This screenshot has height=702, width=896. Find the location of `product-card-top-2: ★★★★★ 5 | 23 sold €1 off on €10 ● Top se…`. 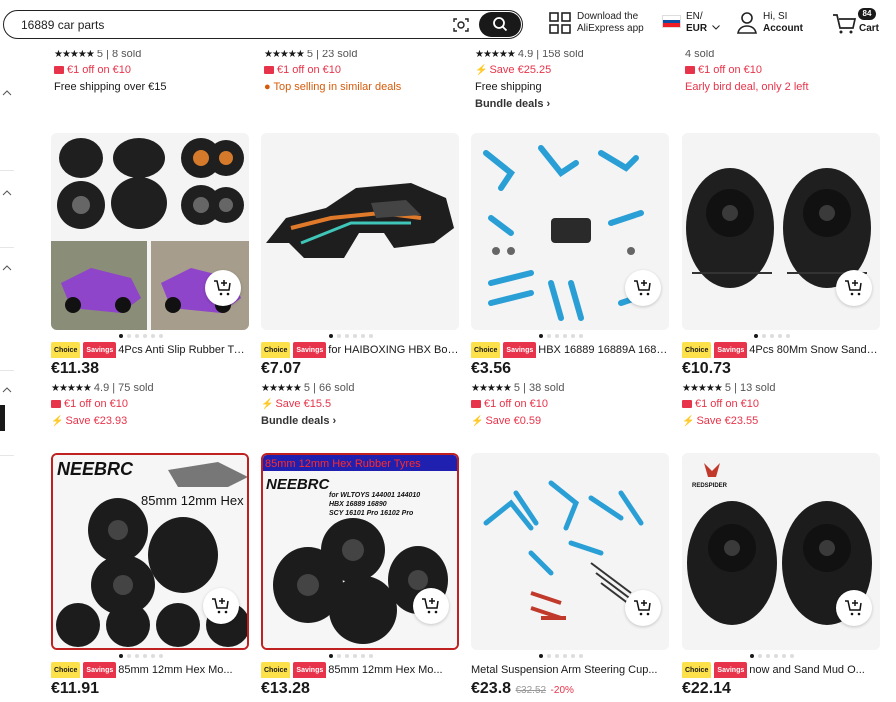

product-card-top-2: ★★★★★ 5 | 23 sold €1 off on €10 ● Top se… is located at coordinates (363, 71).